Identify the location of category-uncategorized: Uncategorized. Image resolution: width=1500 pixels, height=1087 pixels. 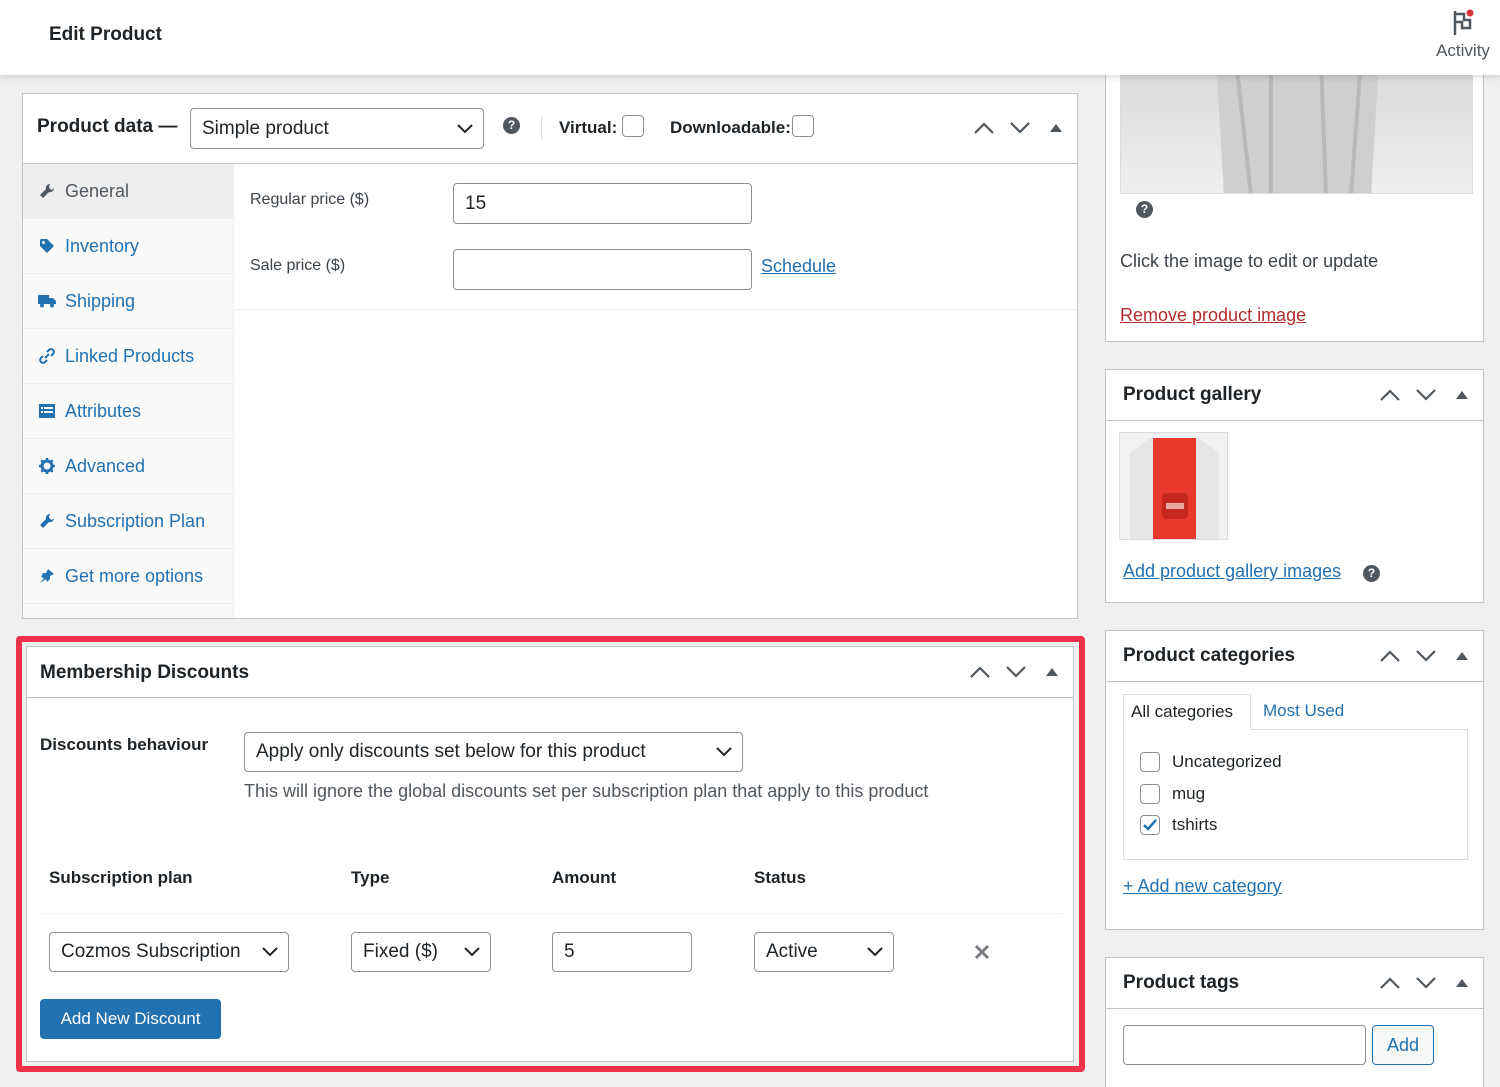
(1211, 762).